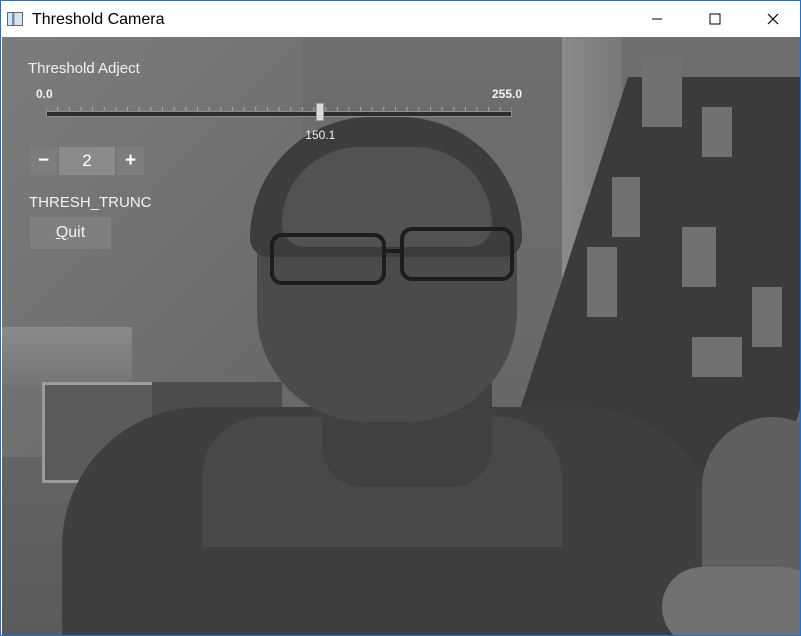  Describe the element at coordinates (62, 232) in the screenshot. I see `quit-mnemonic: Q` at that location.